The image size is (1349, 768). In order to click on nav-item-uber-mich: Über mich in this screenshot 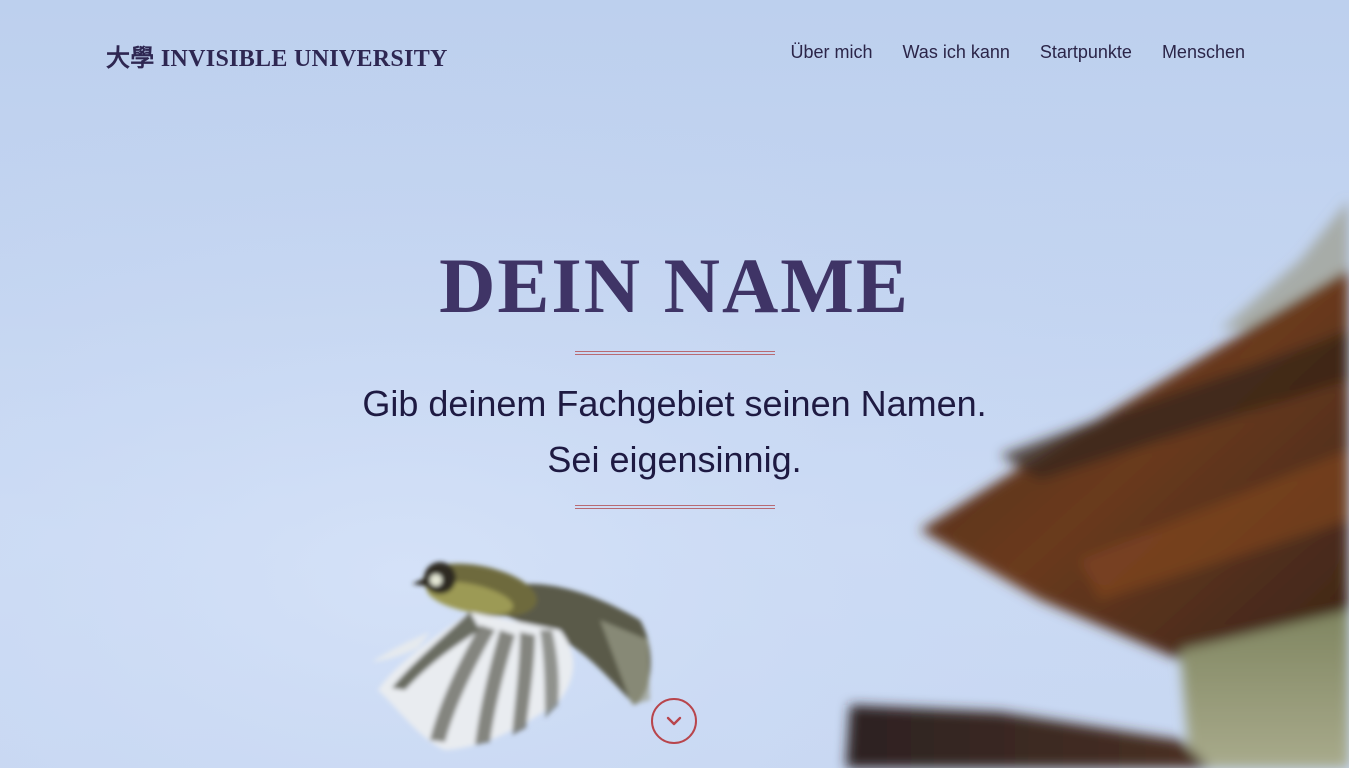, I will do `click(831, 52)`.